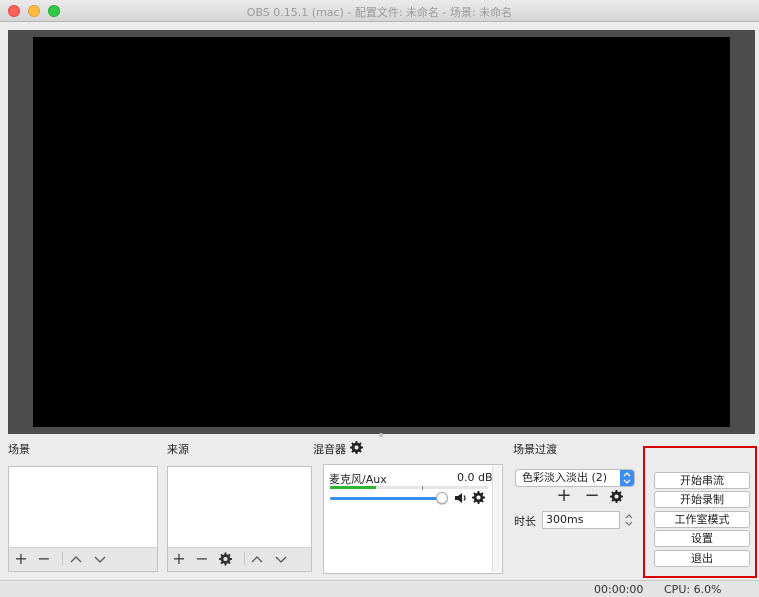 The image size is (759, 597). Describe the element at coordinates (202, 559) in the screenshot. I see `remove-source-icon: −` at that location.